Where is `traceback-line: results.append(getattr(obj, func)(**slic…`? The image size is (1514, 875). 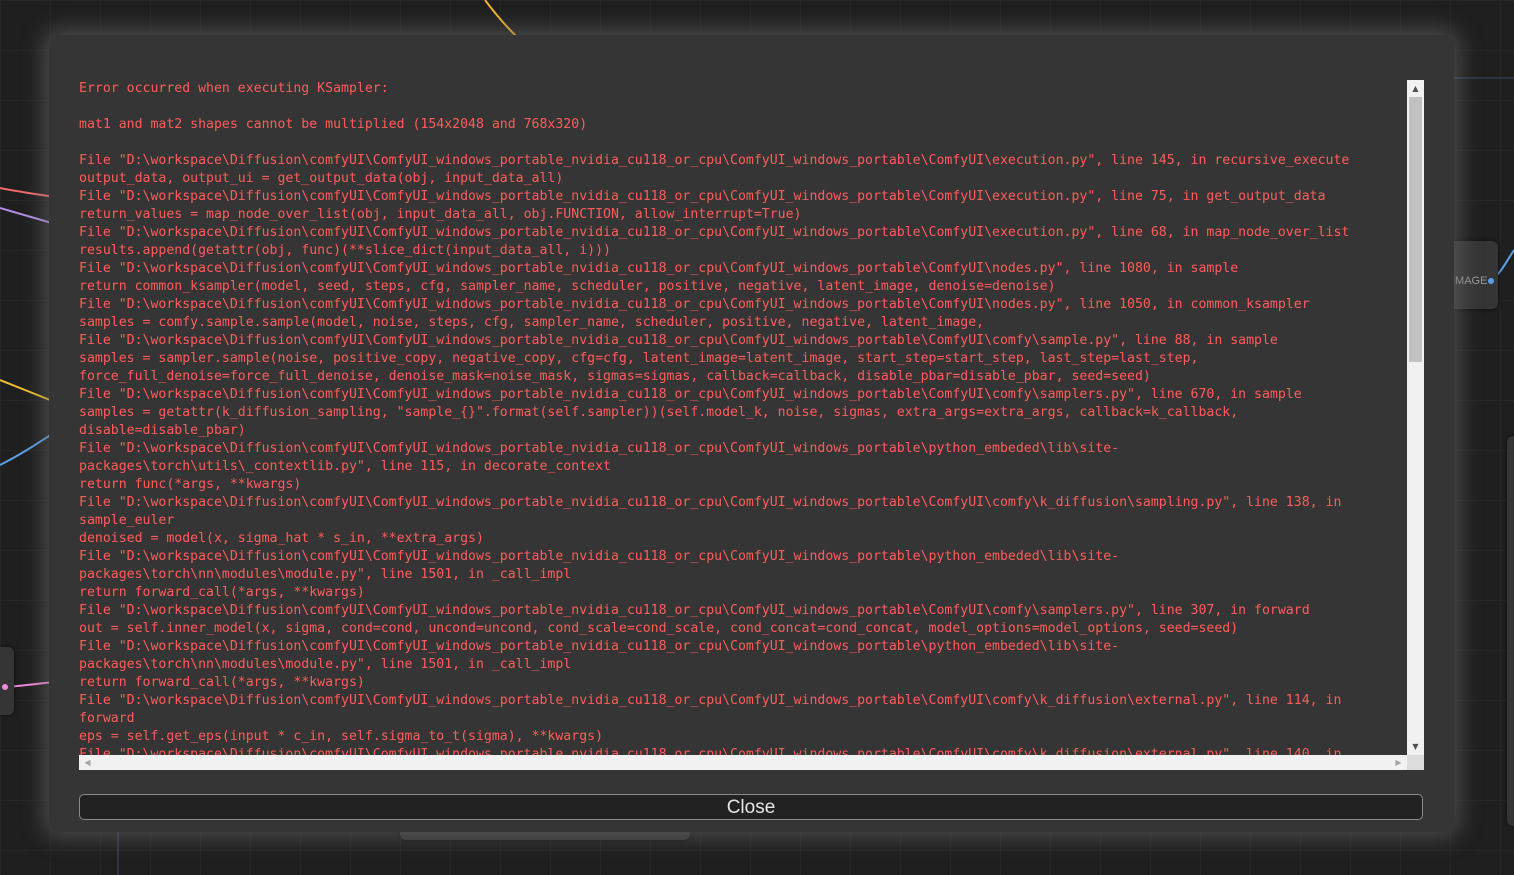
traceback-line: results.append(getattr(obj, func)(**slic… is located at coordinates (345, 250).